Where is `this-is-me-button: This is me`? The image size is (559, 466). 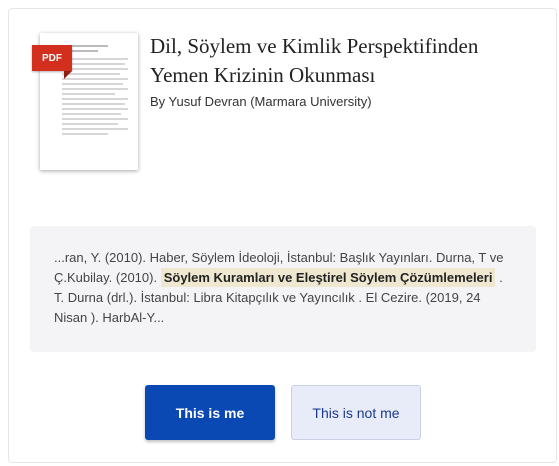
this-is-me-button: This is me is located at coordinates (210, 412).